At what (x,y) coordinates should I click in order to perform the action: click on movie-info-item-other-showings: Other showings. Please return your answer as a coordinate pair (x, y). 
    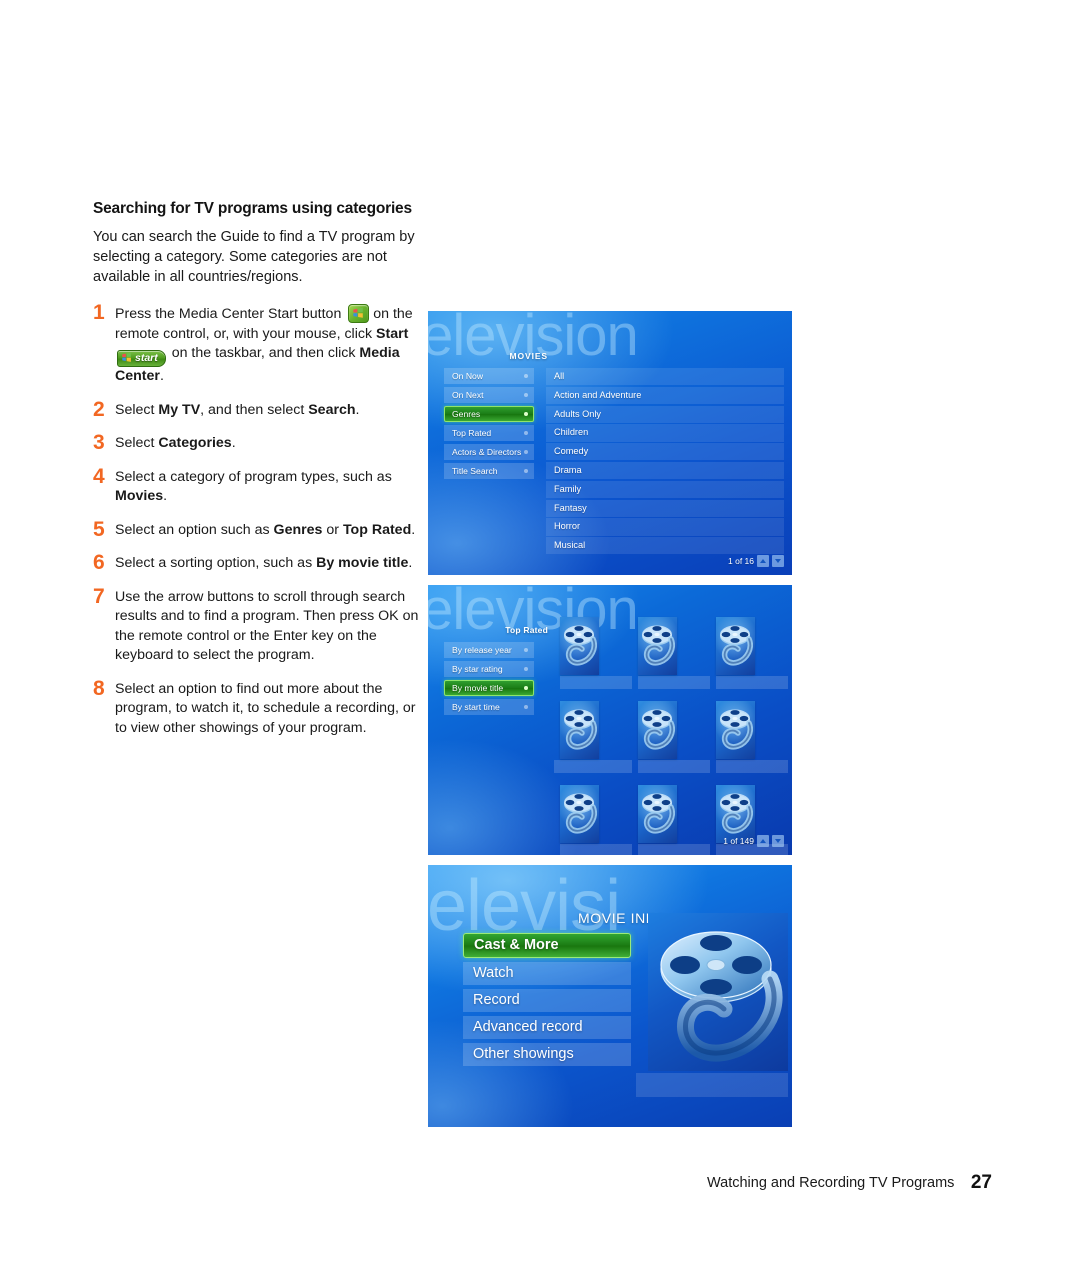
    Looking at the image, I should click on (547, 1054).